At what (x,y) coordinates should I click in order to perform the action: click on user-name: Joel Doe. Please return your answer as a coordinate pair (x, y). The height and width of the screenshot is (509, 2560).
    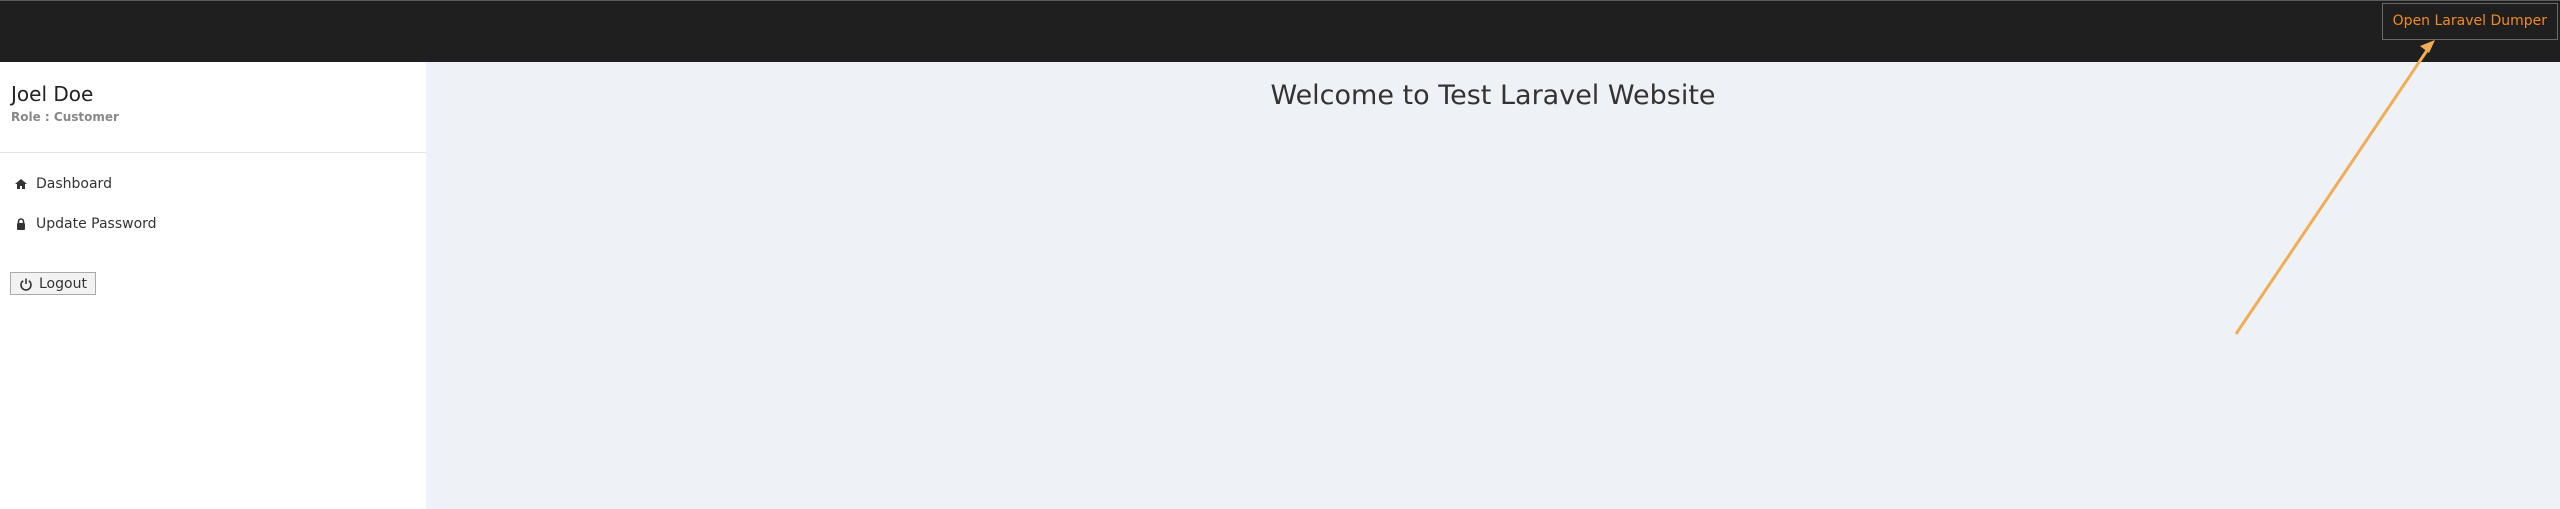
    Looking at the image, I should click on (52, 94).